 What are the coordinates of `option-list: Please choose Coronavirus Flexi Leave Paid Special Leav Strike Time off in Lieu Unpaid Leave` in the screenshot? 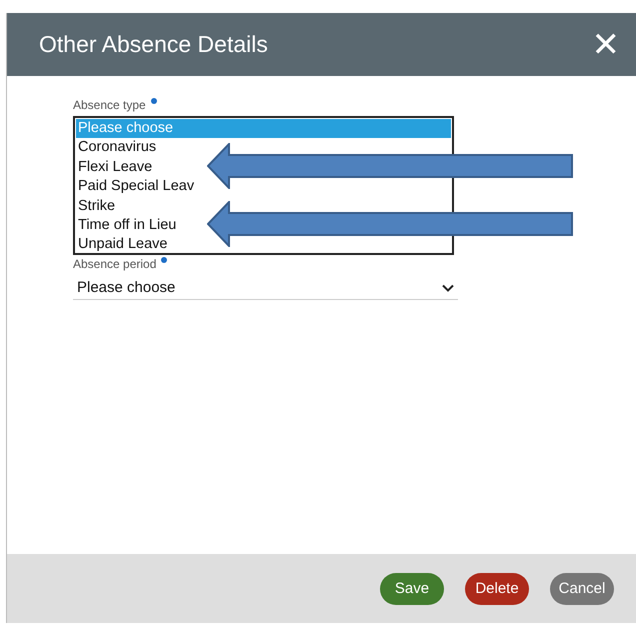 It's located at (263, 185).